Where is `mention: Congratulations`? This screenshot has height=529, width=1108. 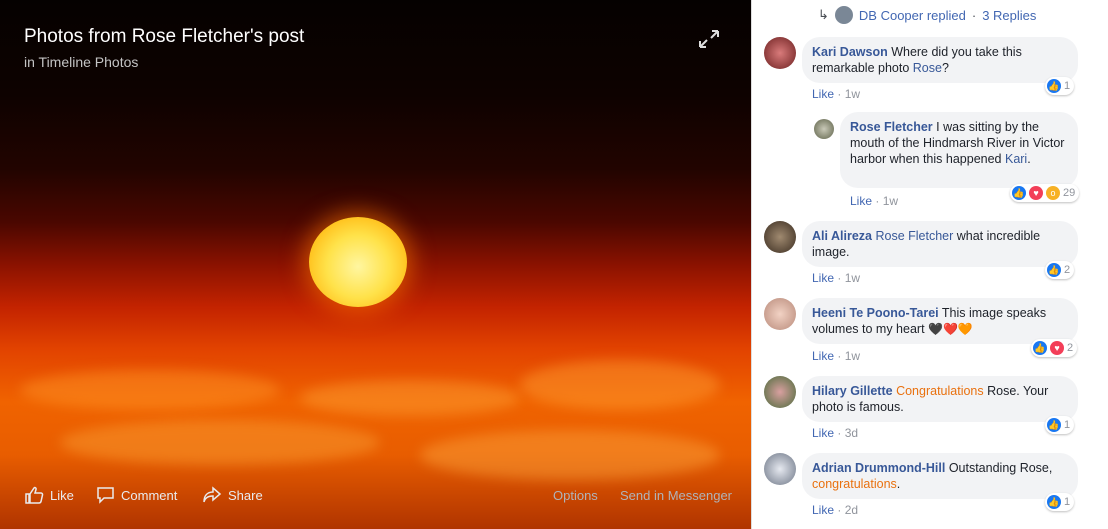
mention: Congratulations is located at coordinates (940, 391).